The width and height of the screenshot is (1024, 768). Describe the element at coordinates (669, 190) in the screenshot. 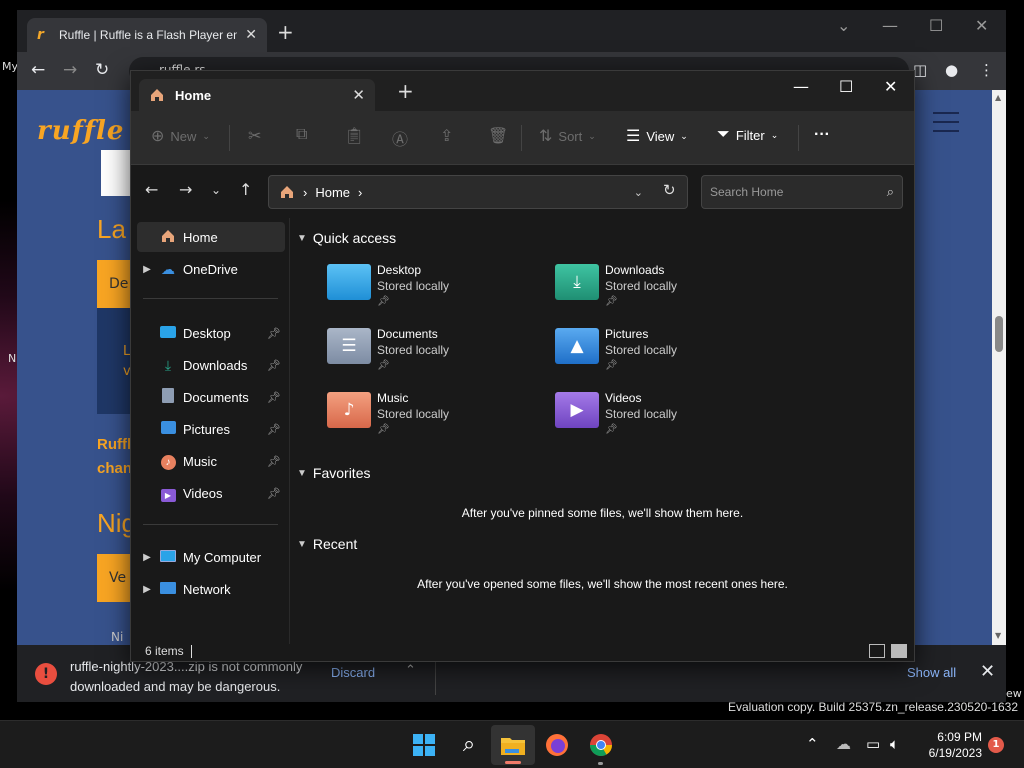

I see `refresh-icon: ↻` at that location.